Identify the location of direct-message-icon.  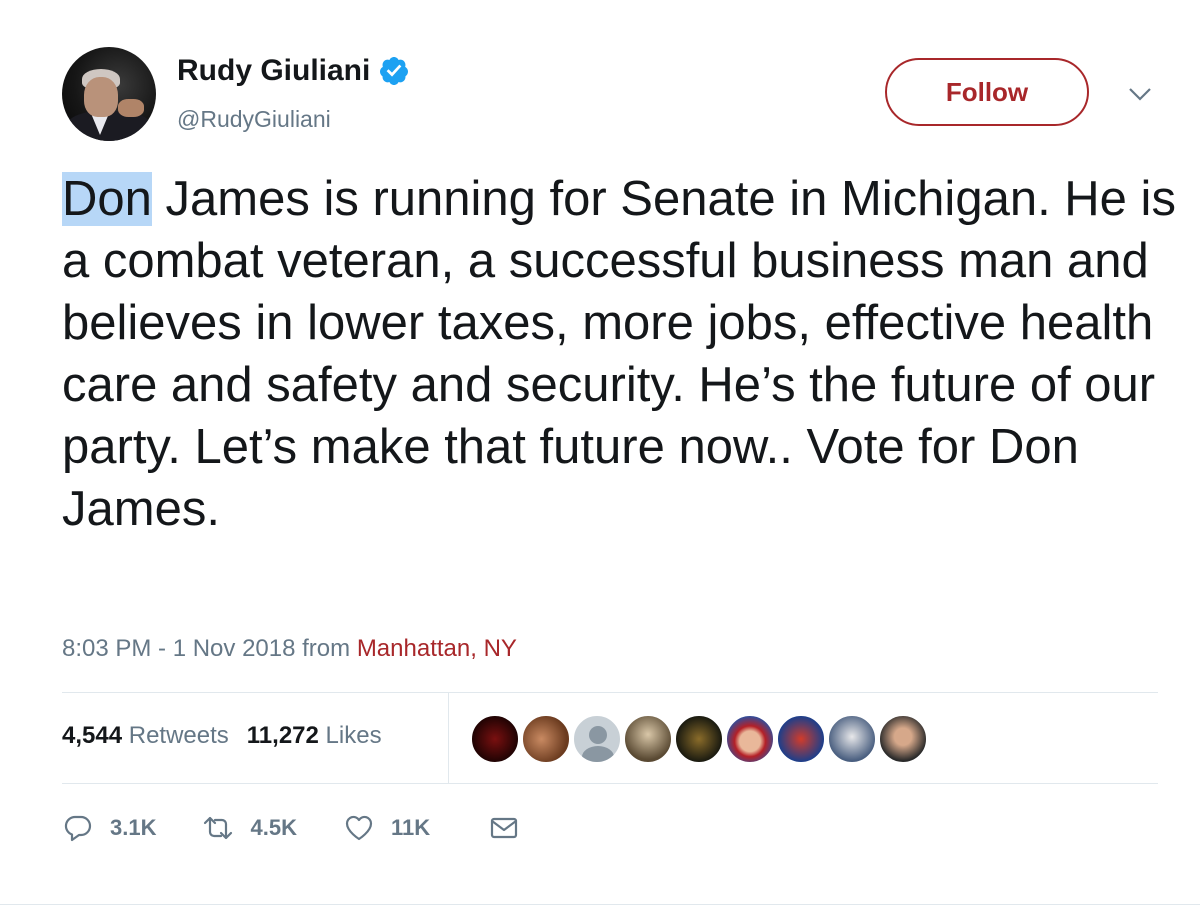
(504, 828).